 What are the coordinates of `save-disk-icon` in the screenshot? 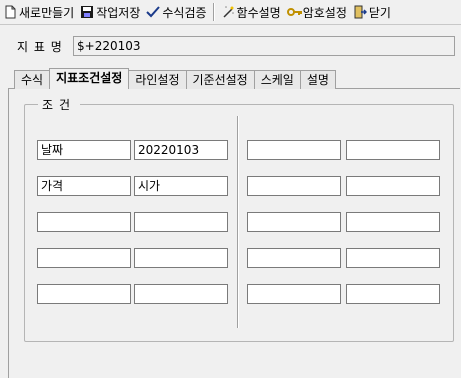 It's located at (87, 12).